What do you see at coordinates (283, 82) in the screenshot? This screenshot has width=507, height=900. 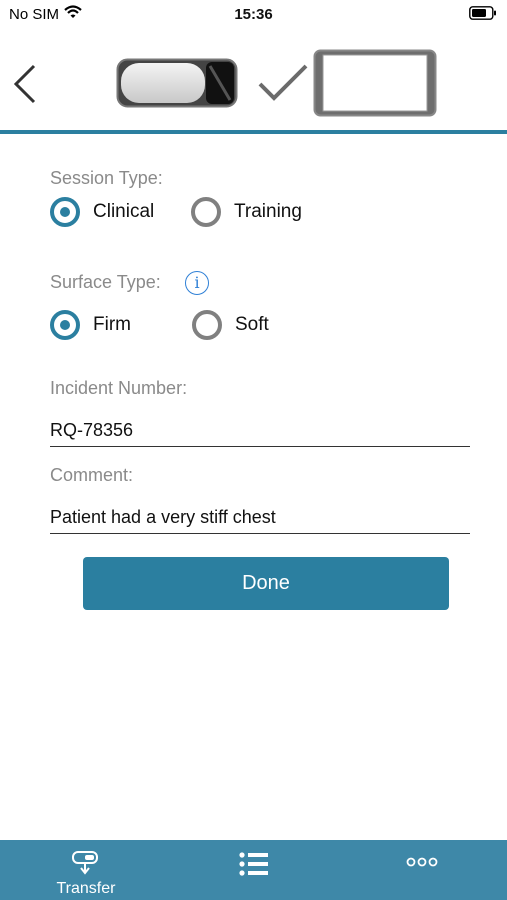 I see `checkmark-icon` at bounding box center [283, 82].